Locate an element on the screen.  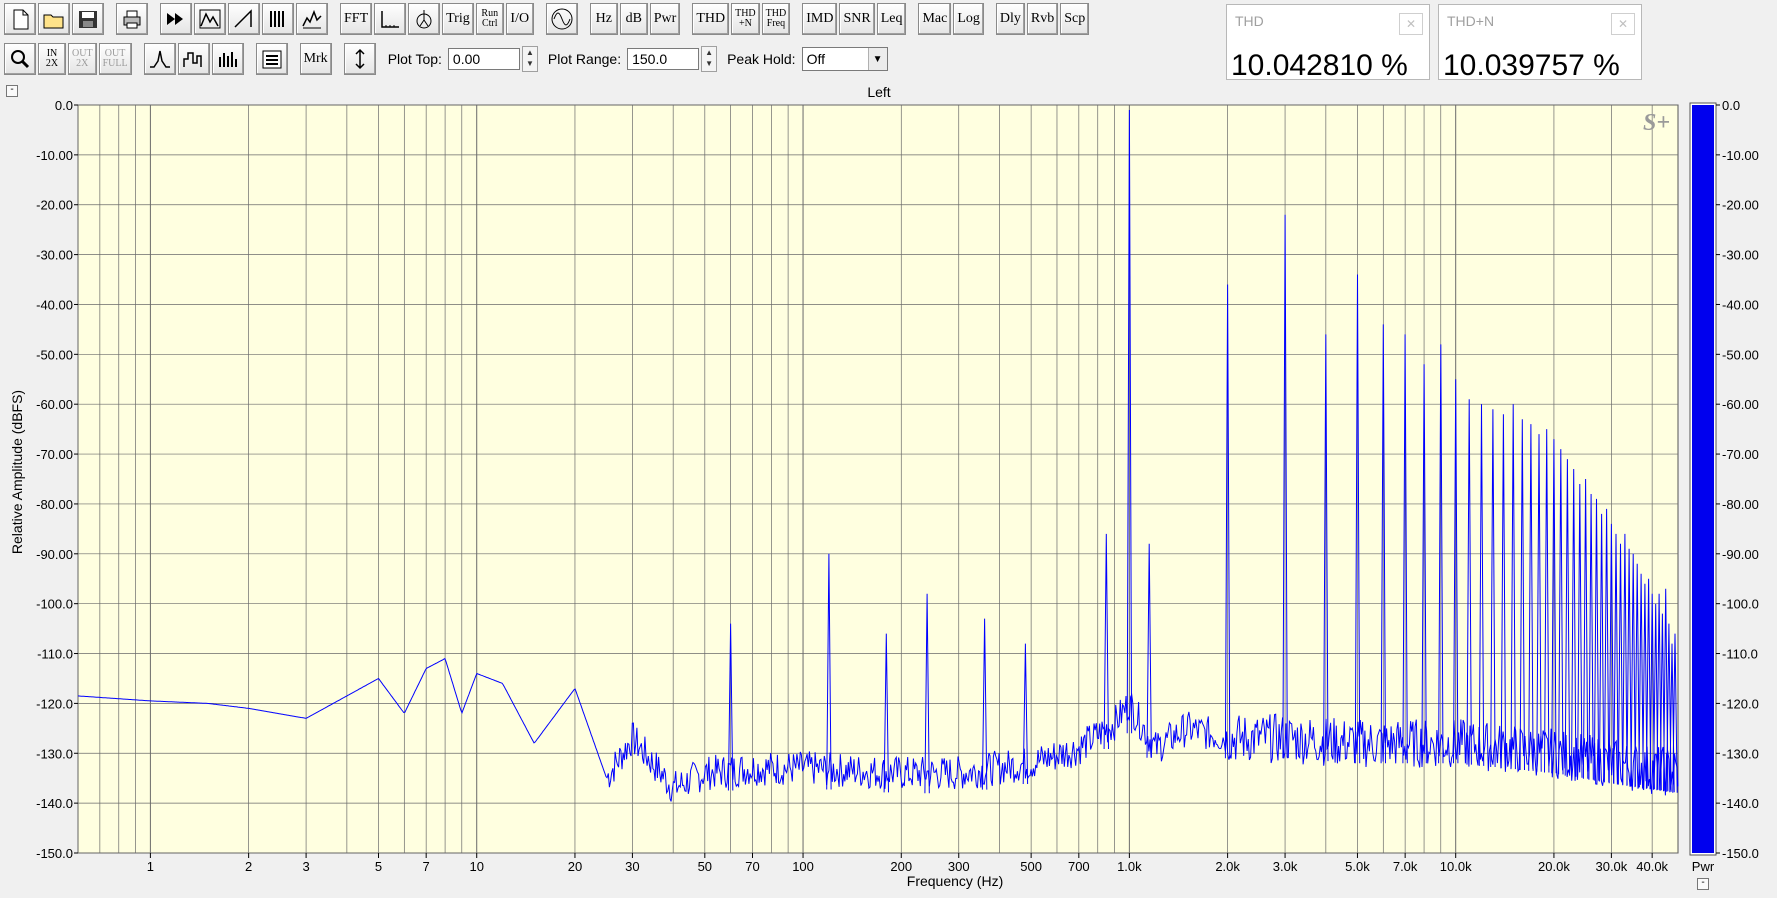
x-tick-label: 300 is located at coordinates (959, 866).